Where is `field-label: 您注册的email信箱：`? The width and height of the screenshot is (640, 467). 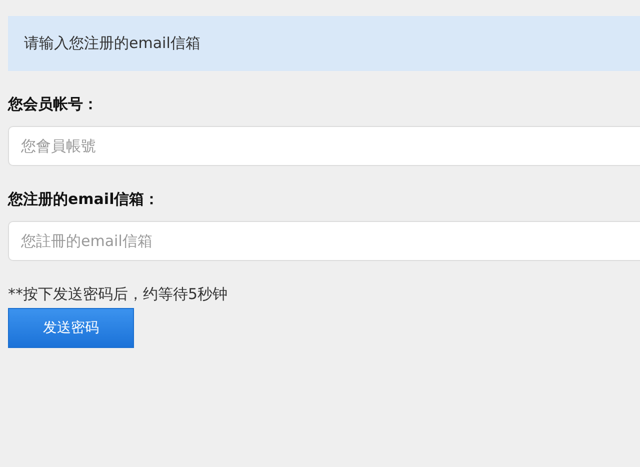
field-label: 您注册的email信箱： is located at coordinates (84, 199).